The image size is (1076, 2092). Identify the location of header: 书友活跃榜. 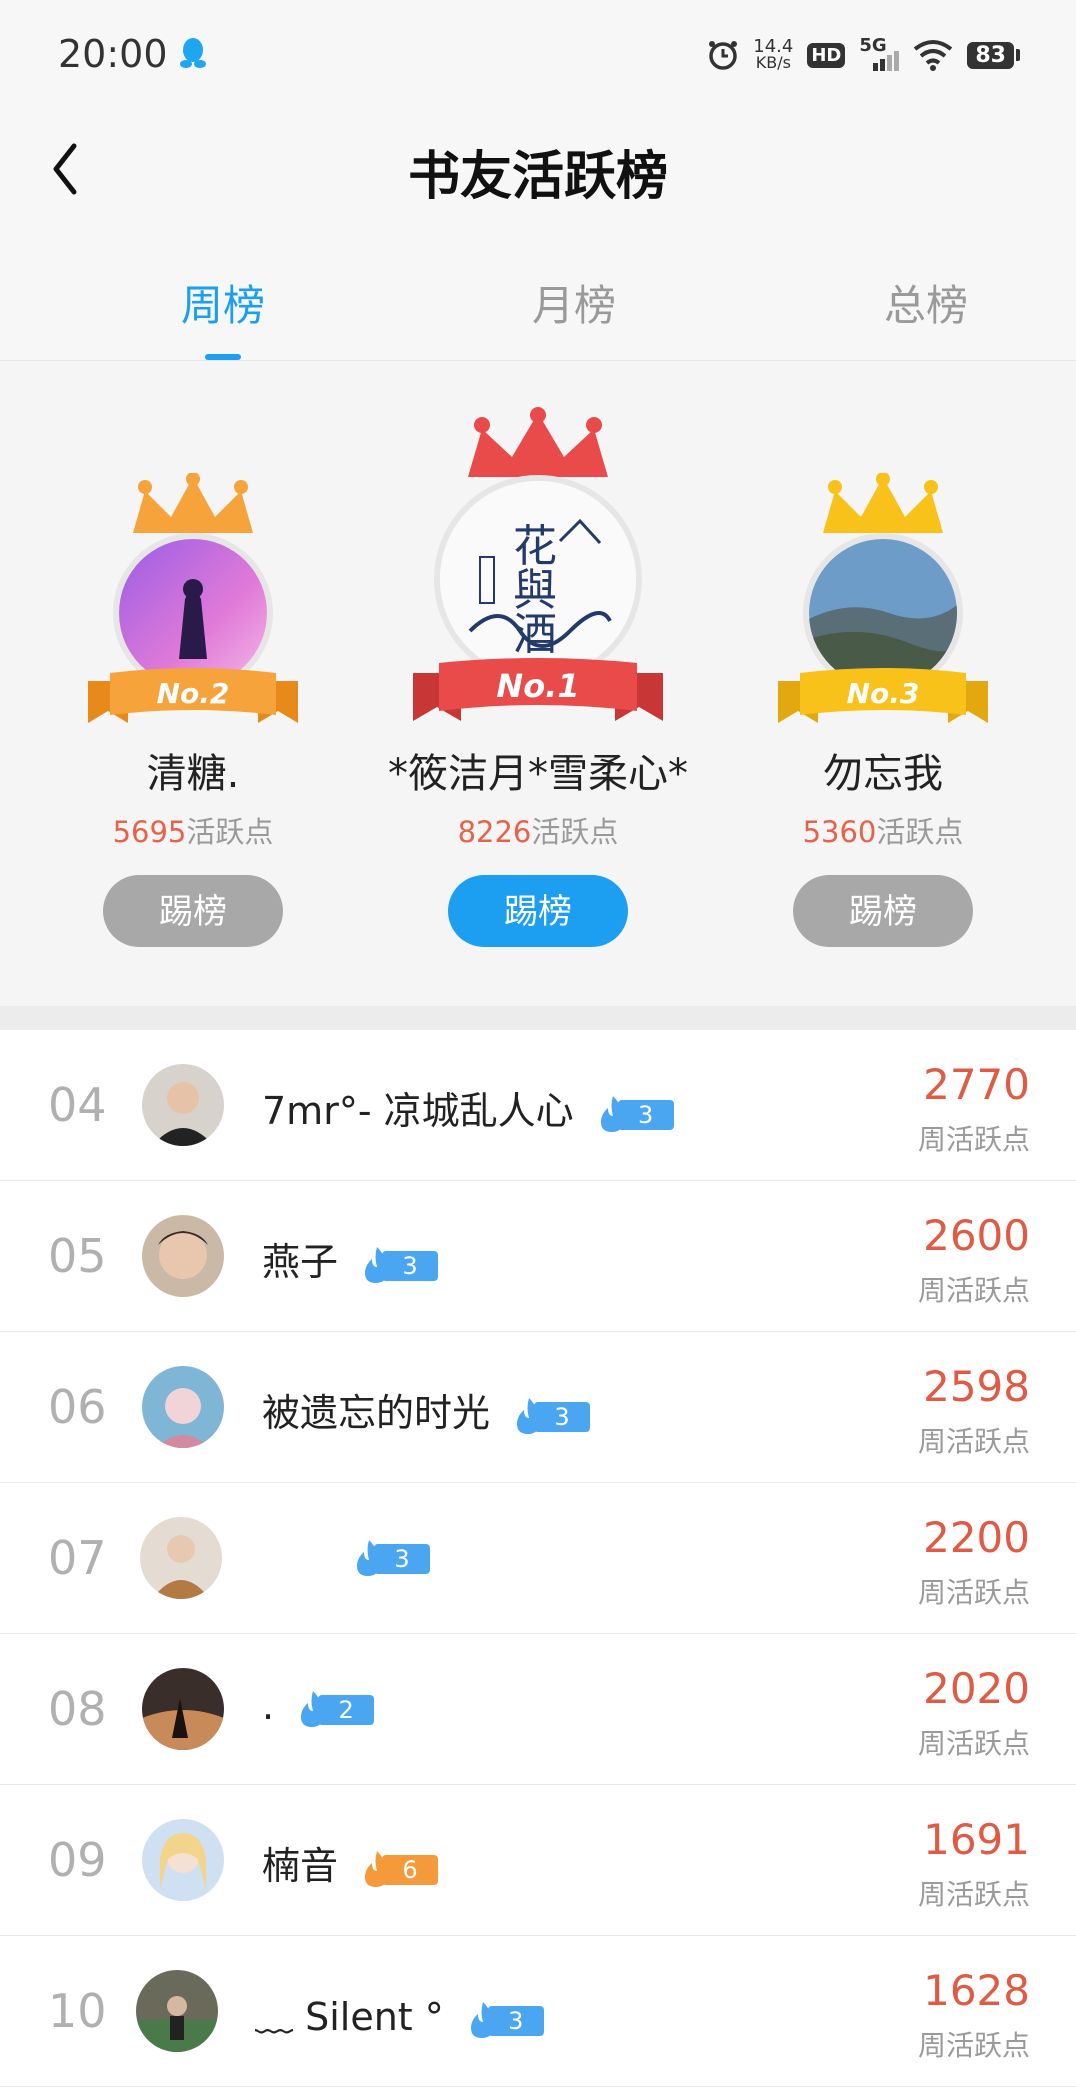
(538, 170).